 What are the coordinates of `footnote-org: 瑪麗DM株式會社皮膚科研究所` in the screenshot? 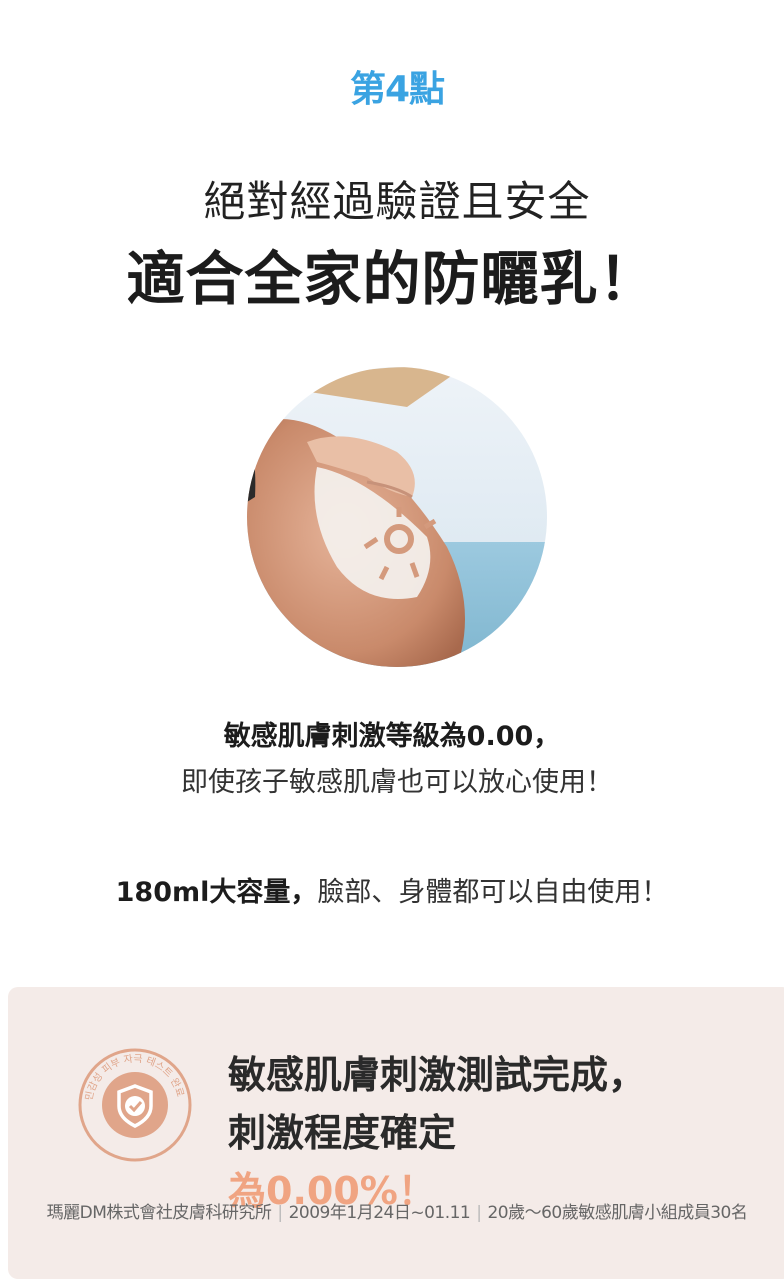 It's located at (159, 1213).